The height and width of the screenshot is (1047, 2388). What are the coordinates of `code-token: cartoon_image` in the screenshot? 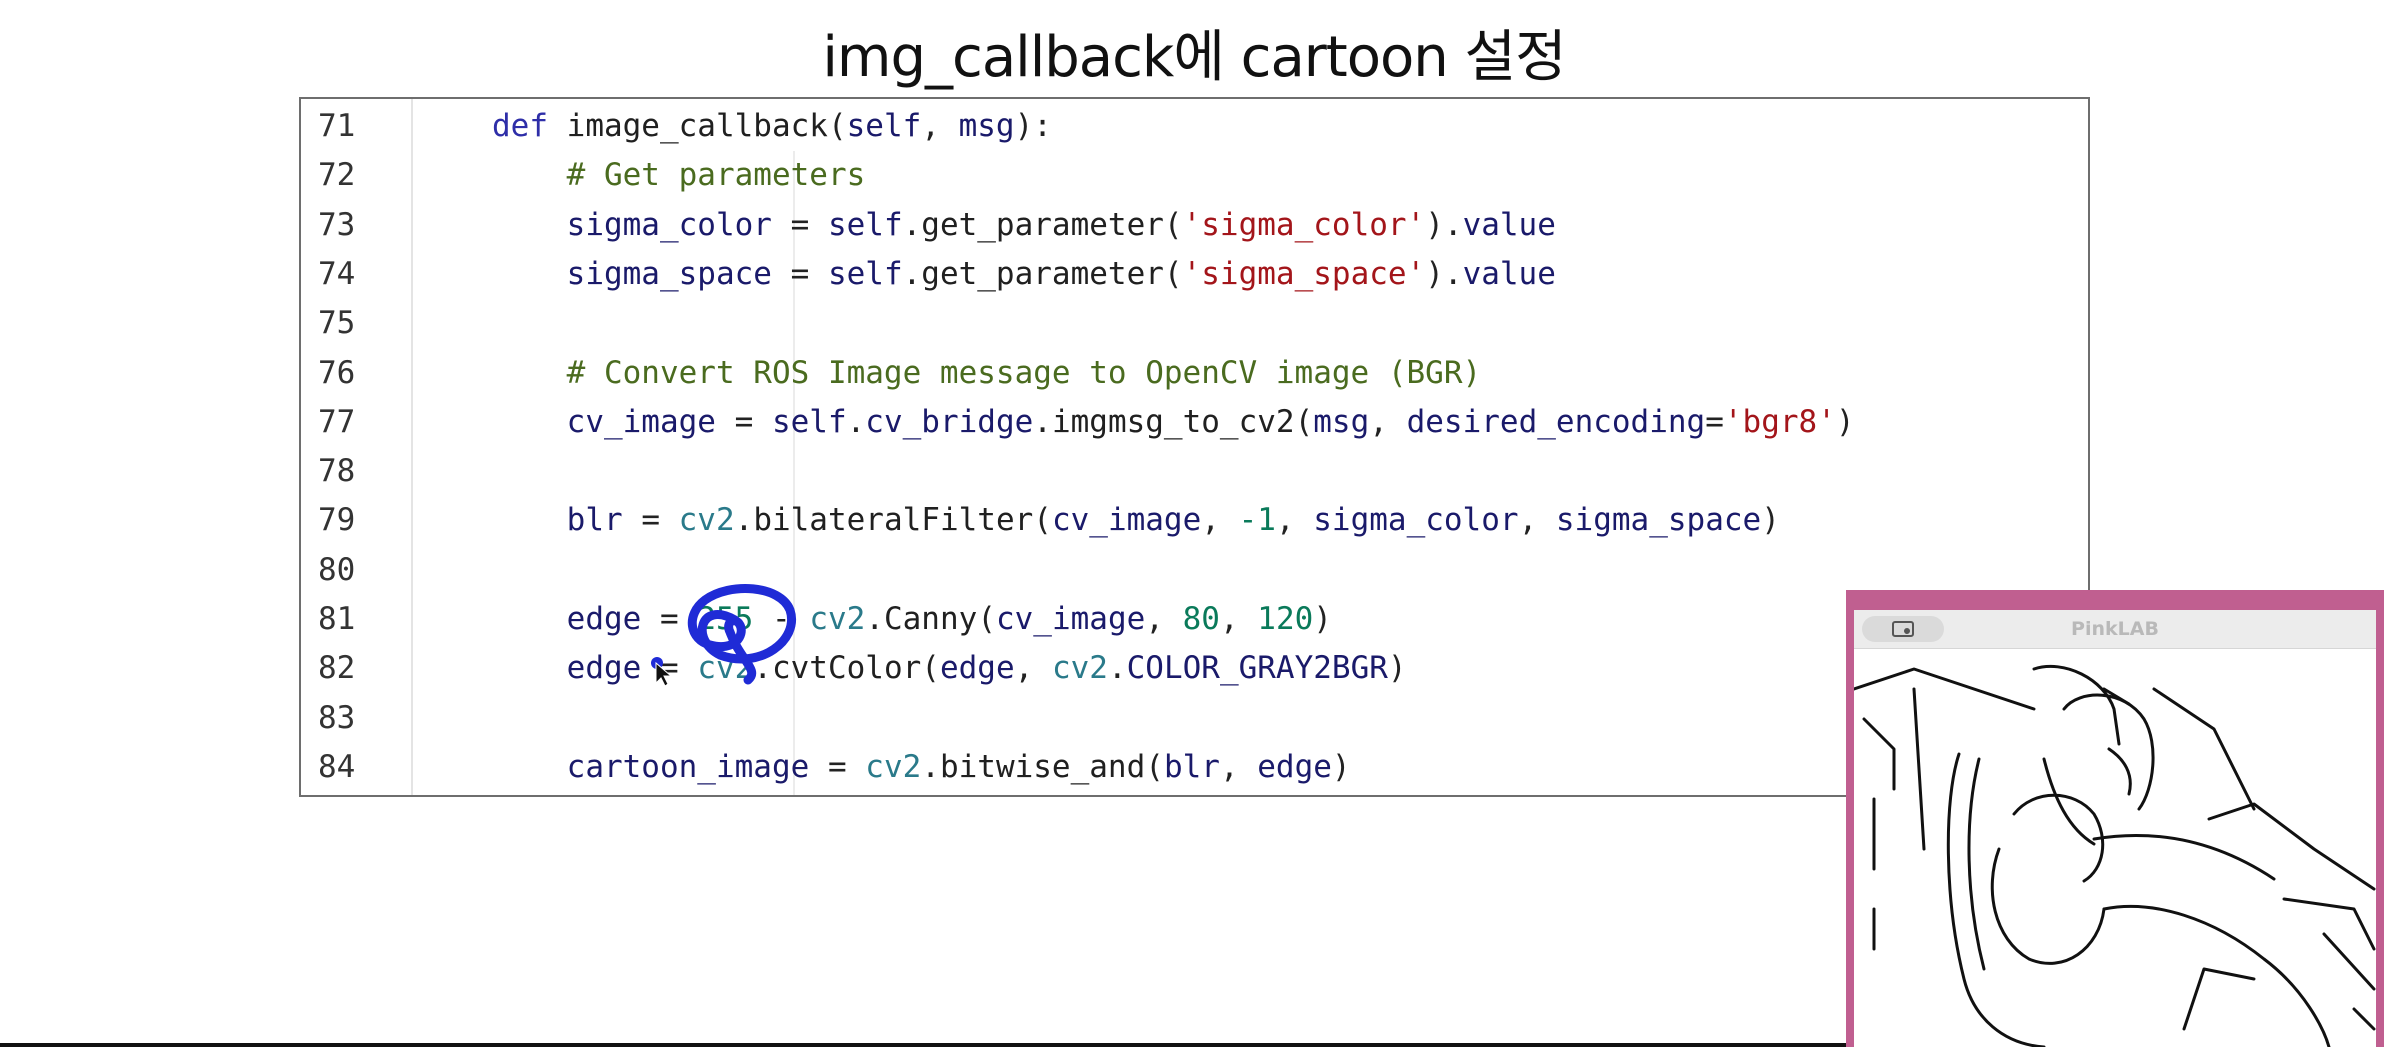 It's located at (660, 766).